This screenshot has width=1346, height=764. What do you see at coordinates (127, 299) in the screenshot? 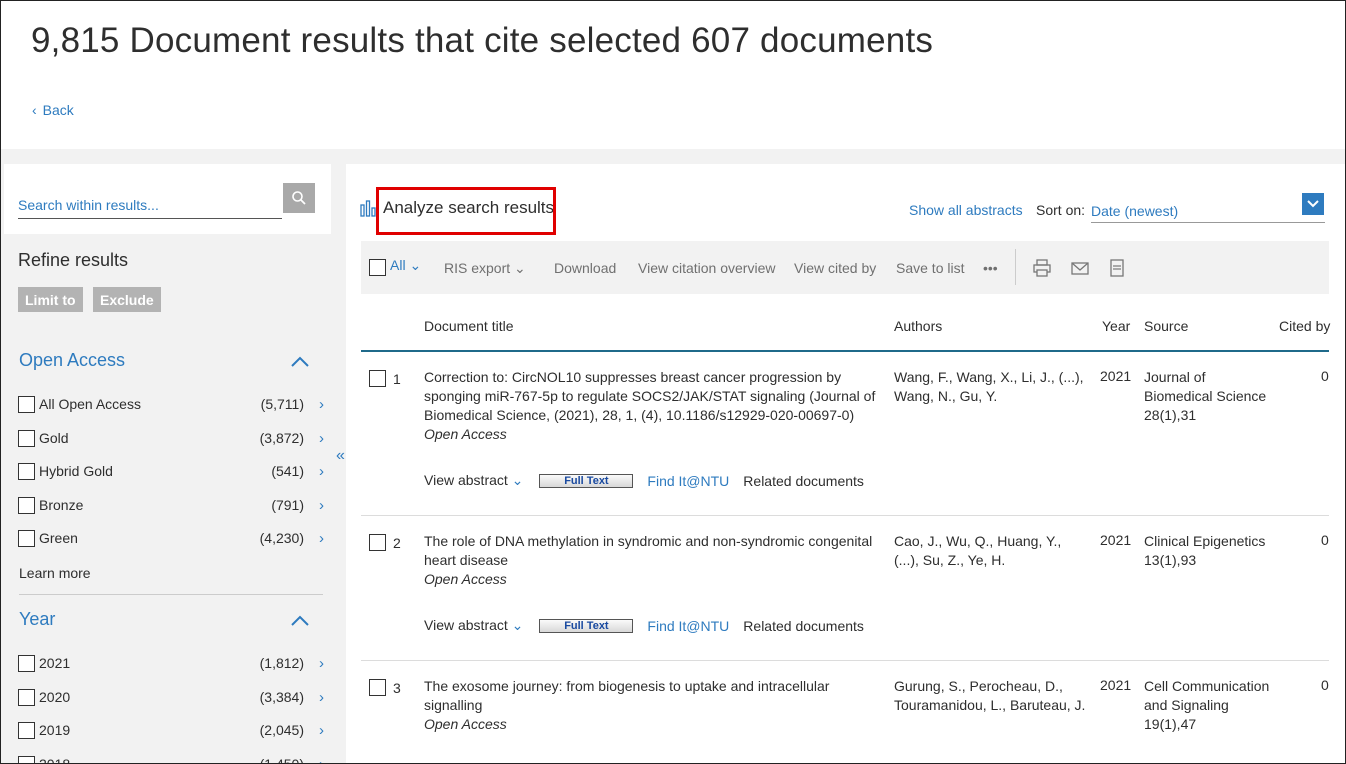
I see `exclude-button: Exclude` at bounding box center [127, 299].